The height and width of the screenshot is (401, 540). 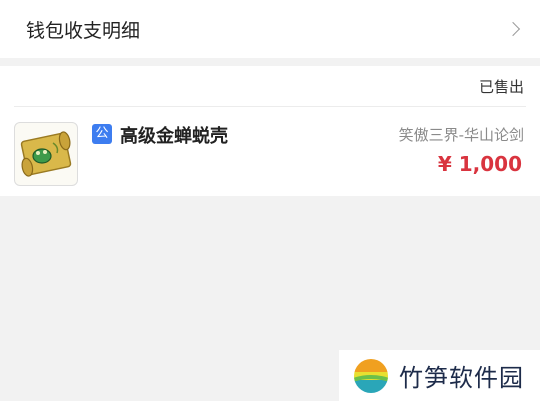 What do you see at coordinates (102, 134) in the screenshot?
I see `official-badge: 公` at bounding box center [102, 134].